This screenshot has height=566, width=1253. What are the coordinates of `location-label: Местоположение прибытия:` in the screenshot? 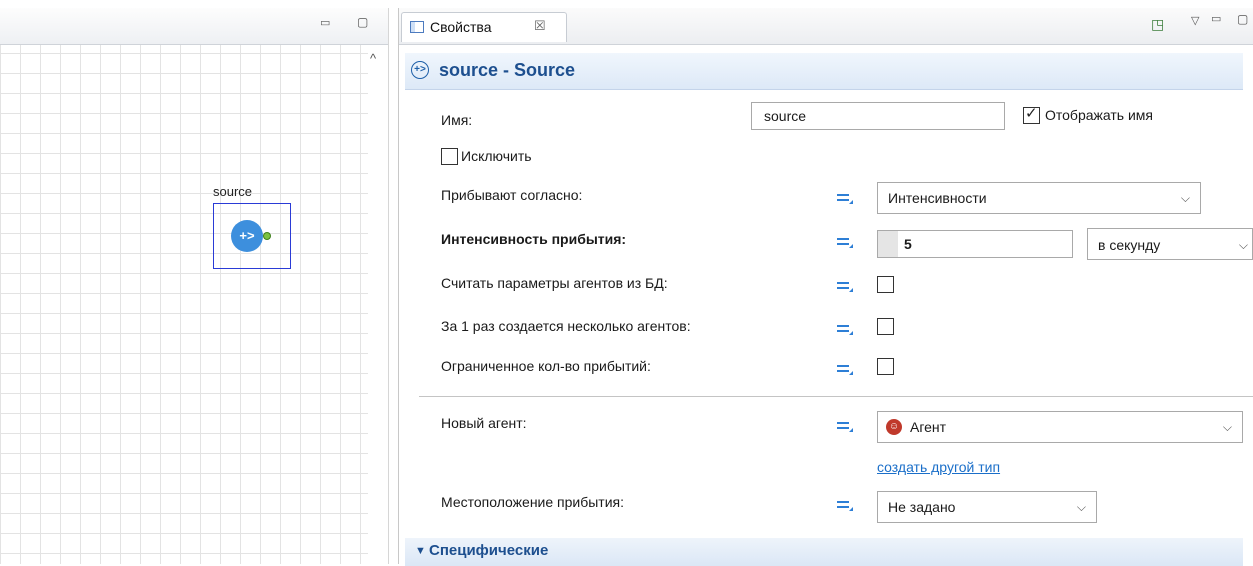 It's located at (533, 502).